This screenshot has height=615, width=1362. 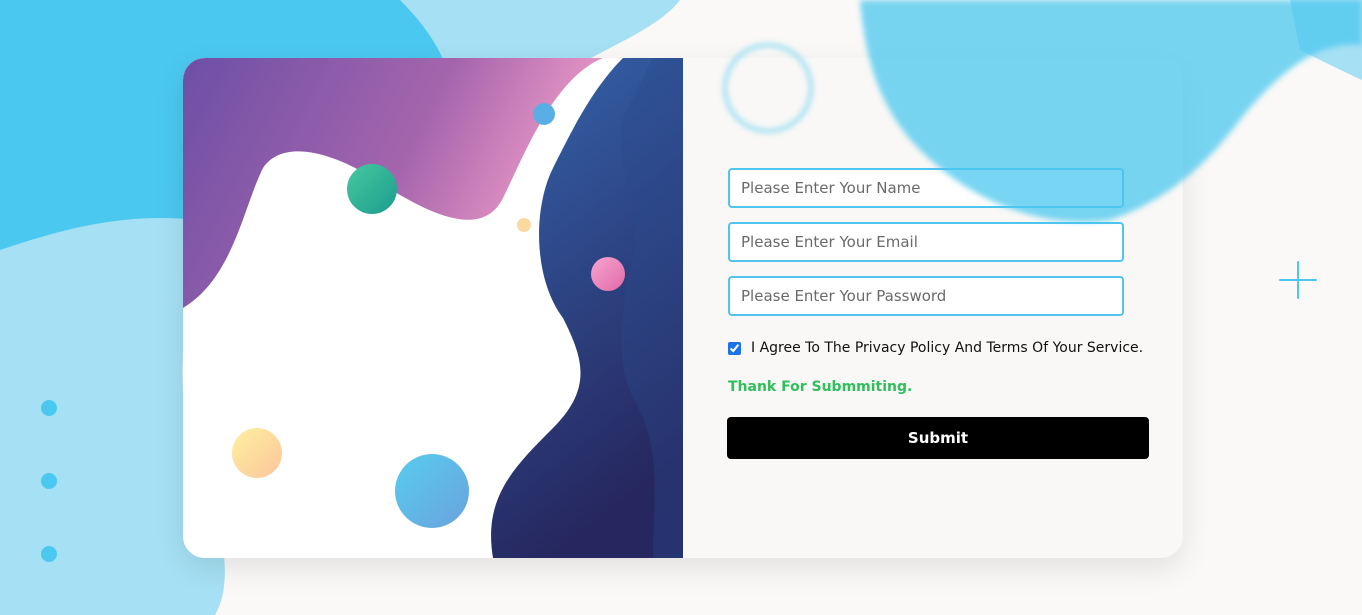 What do you see at coordinates (926, 296) in the screenshot?
I see `password-input` at bounding box center [926, 296].